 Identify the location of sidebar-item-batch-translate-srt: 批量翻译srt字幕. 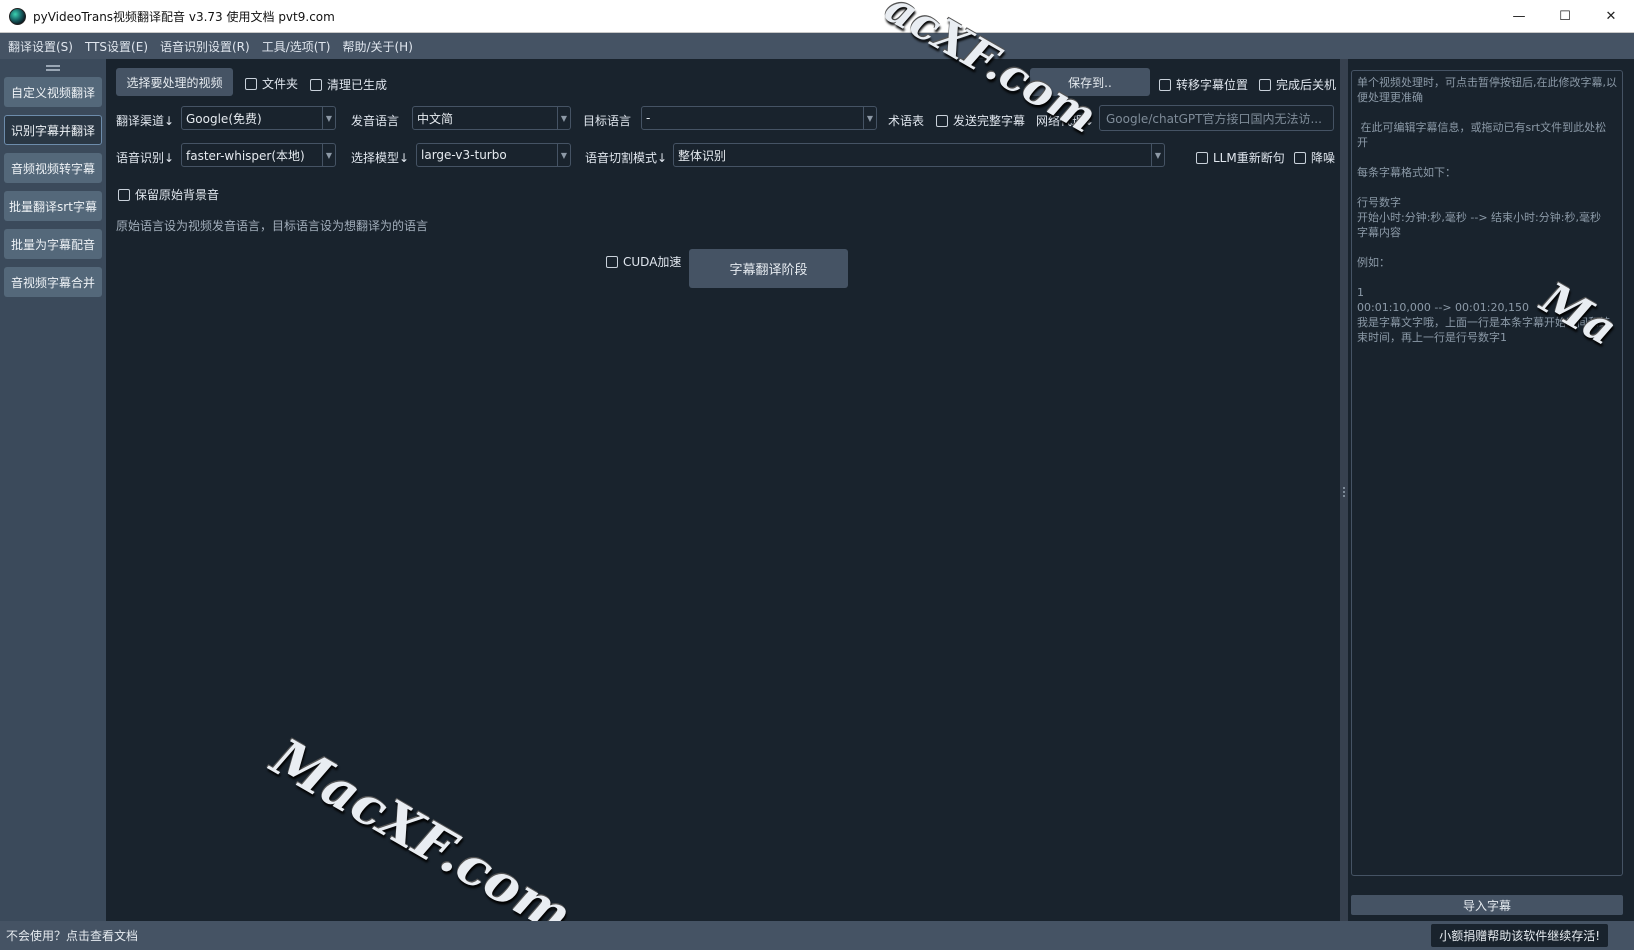
(53, 206).